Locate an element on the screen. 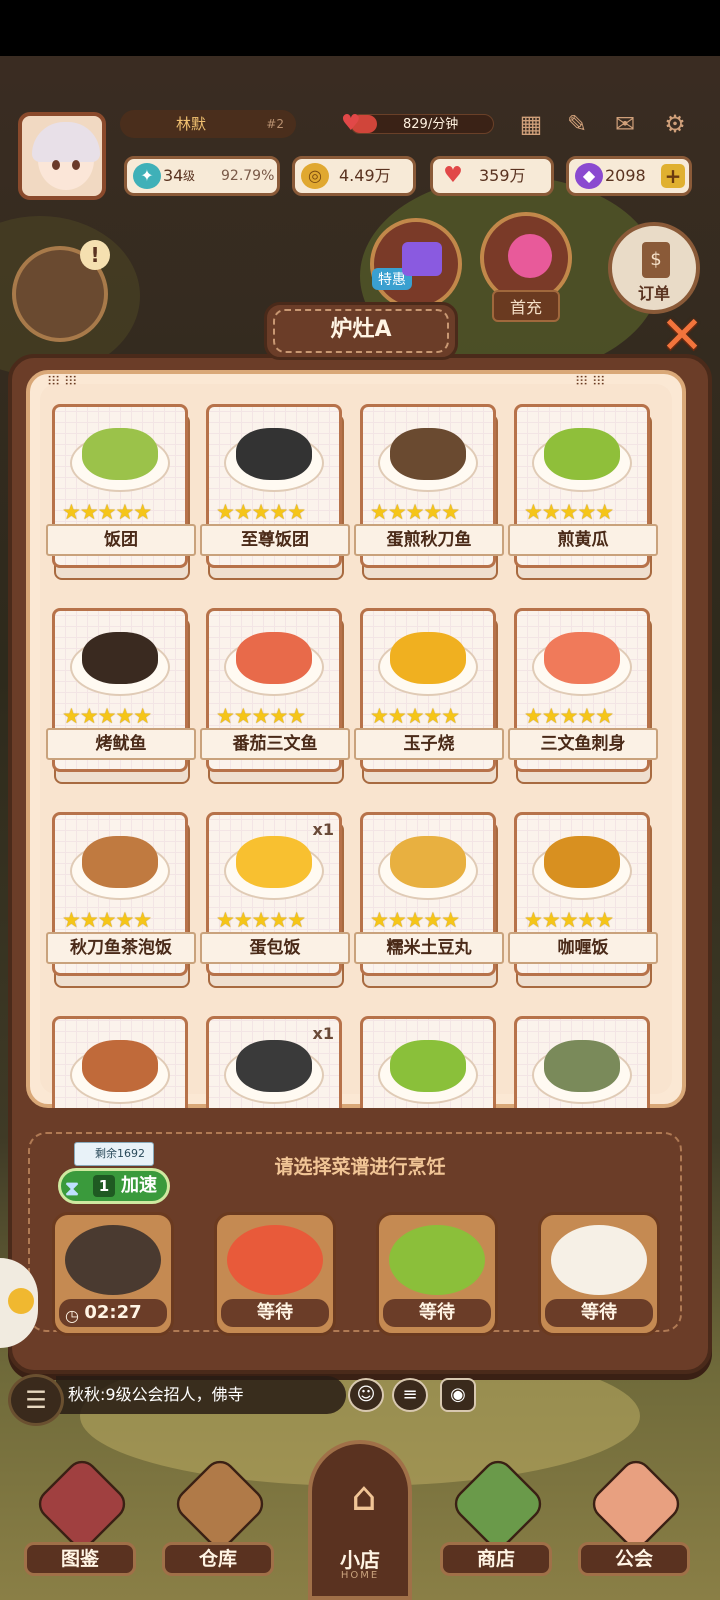 The width and height of the screenshot is (720, 1600). camera-icon: ◉ is located at coordinates (458, 1395).